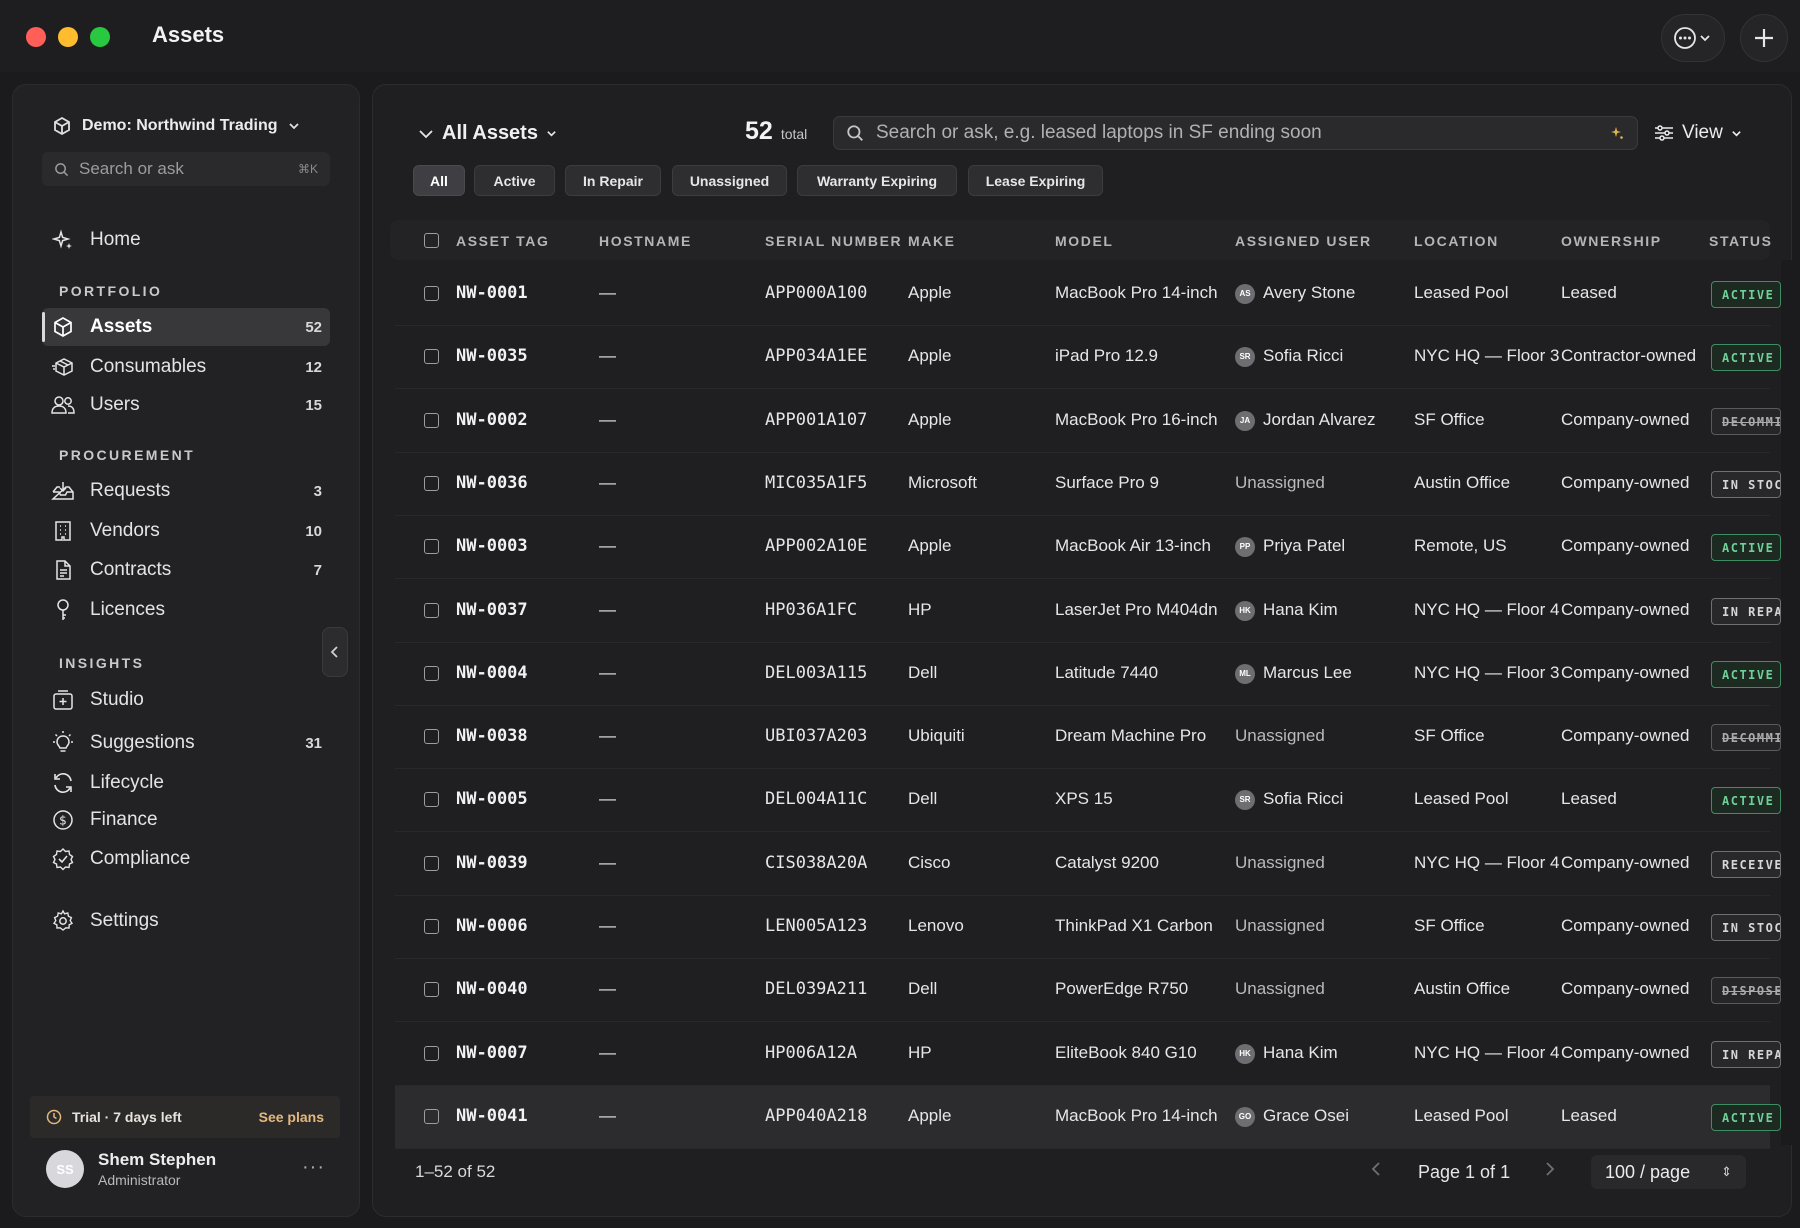  Describe the element at coordinates (186, 859) in the screenshot. I see `sidebar-item-compliance: Compliance` at that location.